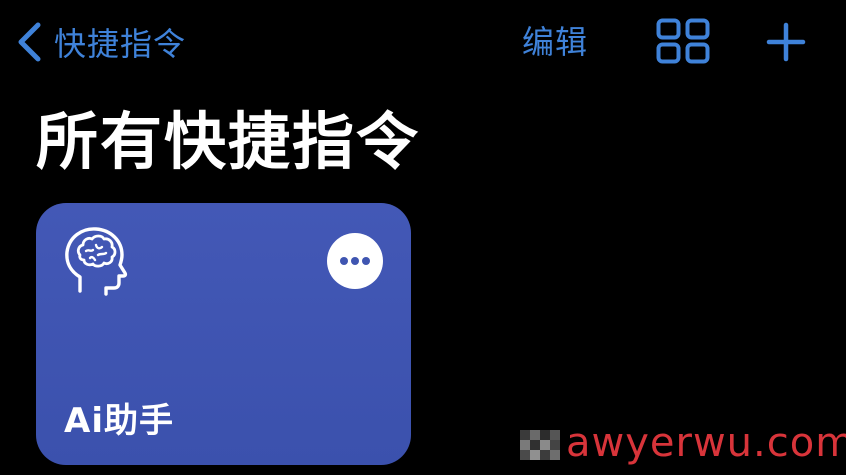  I want to click on grid-view-icon, so click(683, 43).